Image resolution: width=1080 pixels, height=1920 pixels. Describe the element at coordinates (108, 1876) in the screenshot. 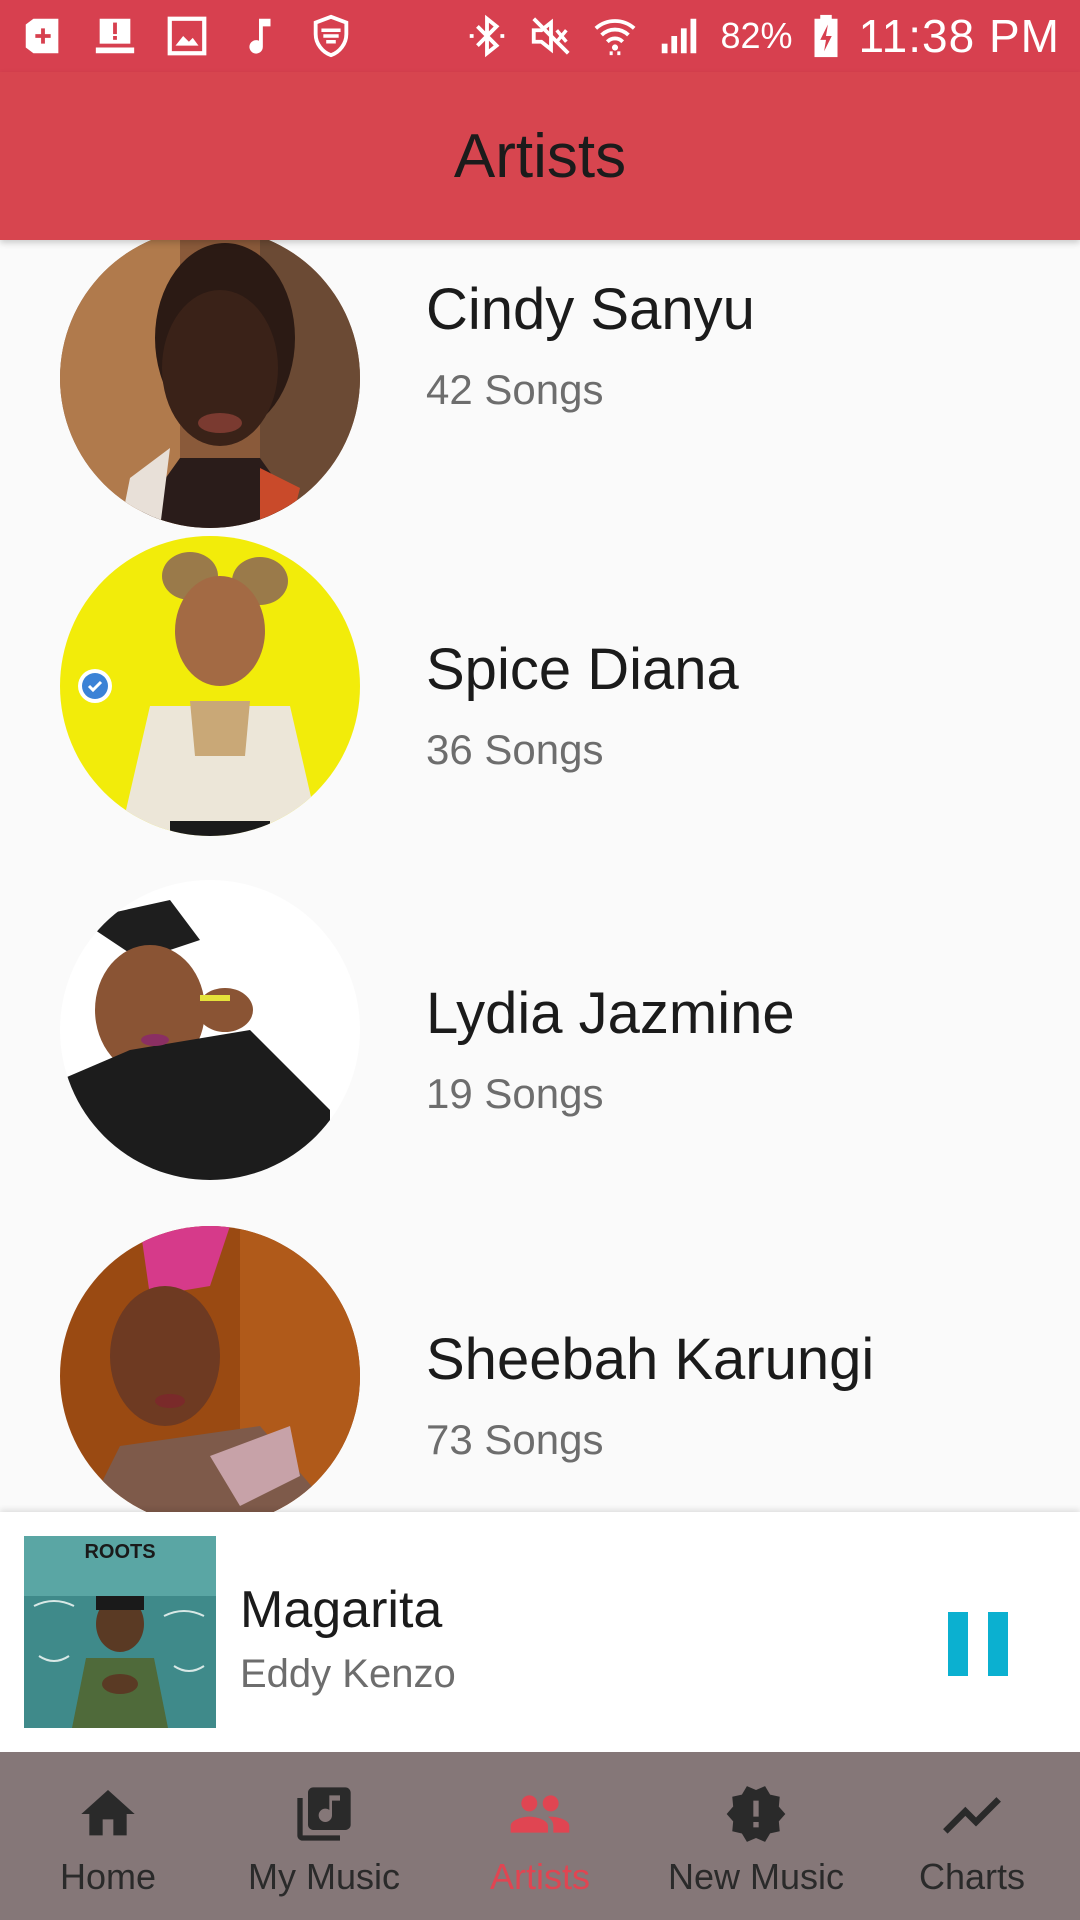

I see `nav-label: Home` at that location.